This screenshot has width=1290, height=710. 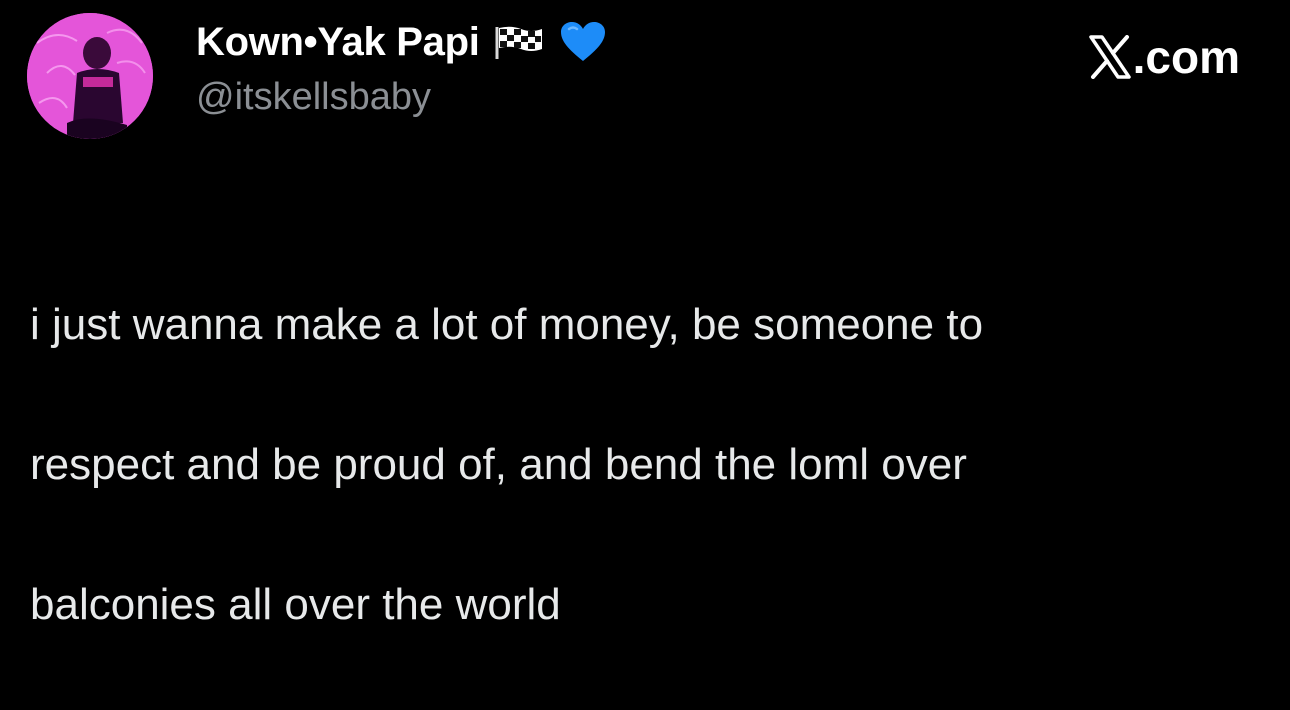 I want to click on avatar, so click(x=90, y=76).